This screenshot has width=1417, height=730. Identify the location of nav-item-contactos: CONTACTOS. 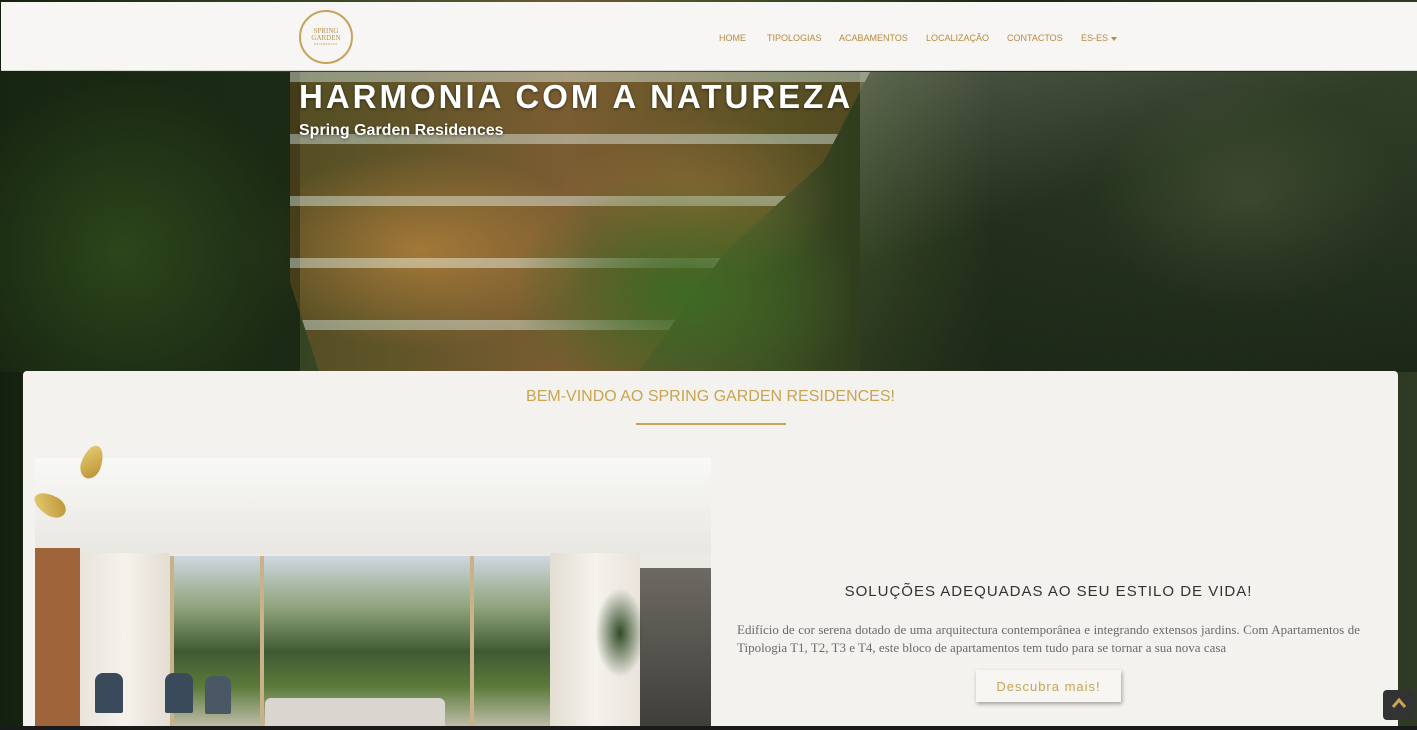
(1035, 38).